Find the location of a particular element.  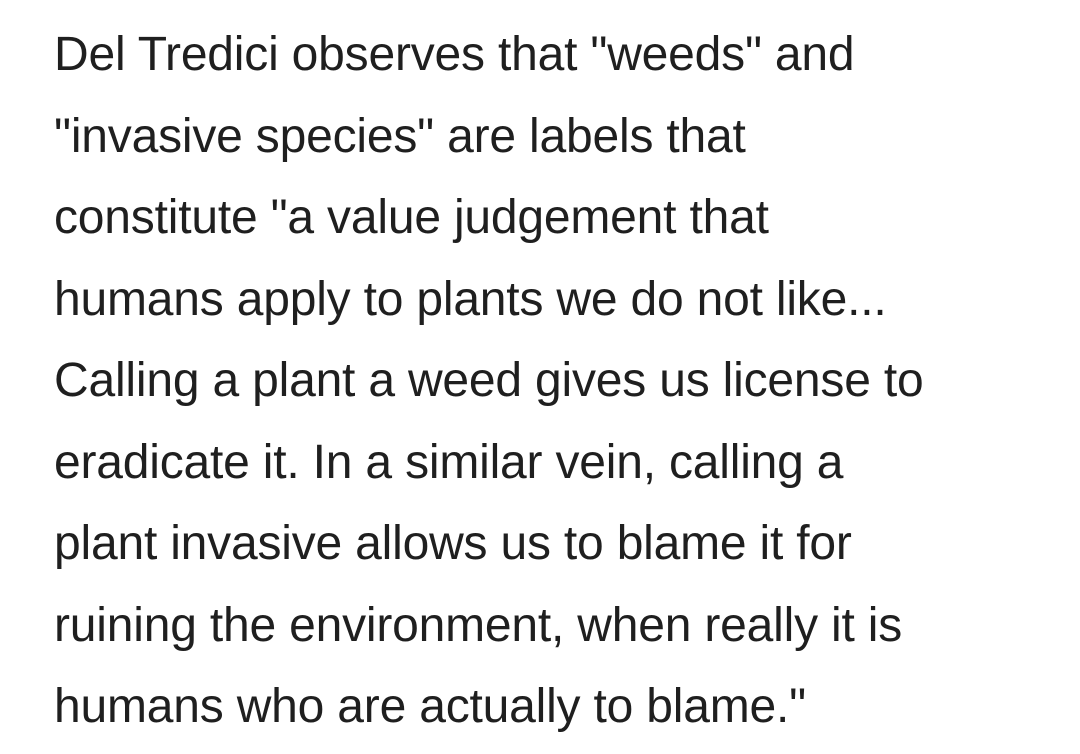

paragraph-line: plant invasive allows us to blame it for is located at coordinates (453, 543).